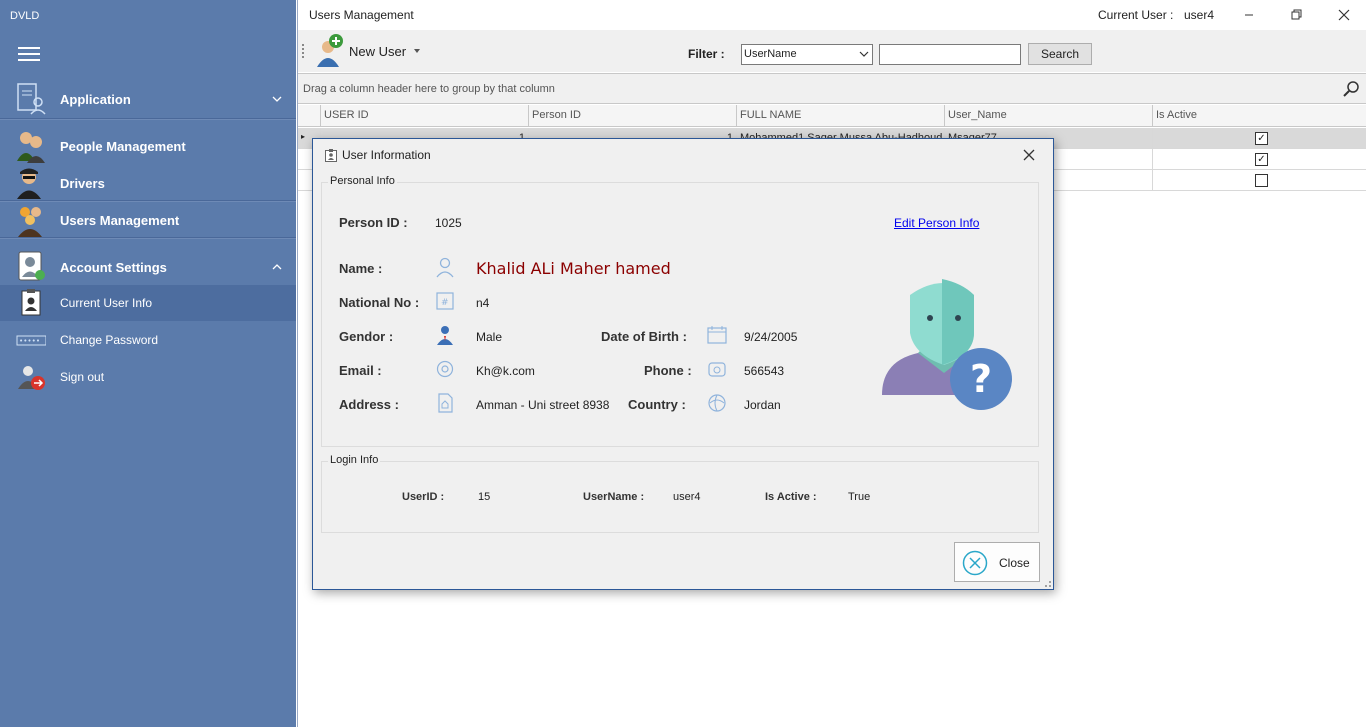 The width and height of the screenshot is (1366, 727). What do you see at coordinates (1029, 155) in the screenshot?
I see `close-icon` at bounding box center [1029, 155].